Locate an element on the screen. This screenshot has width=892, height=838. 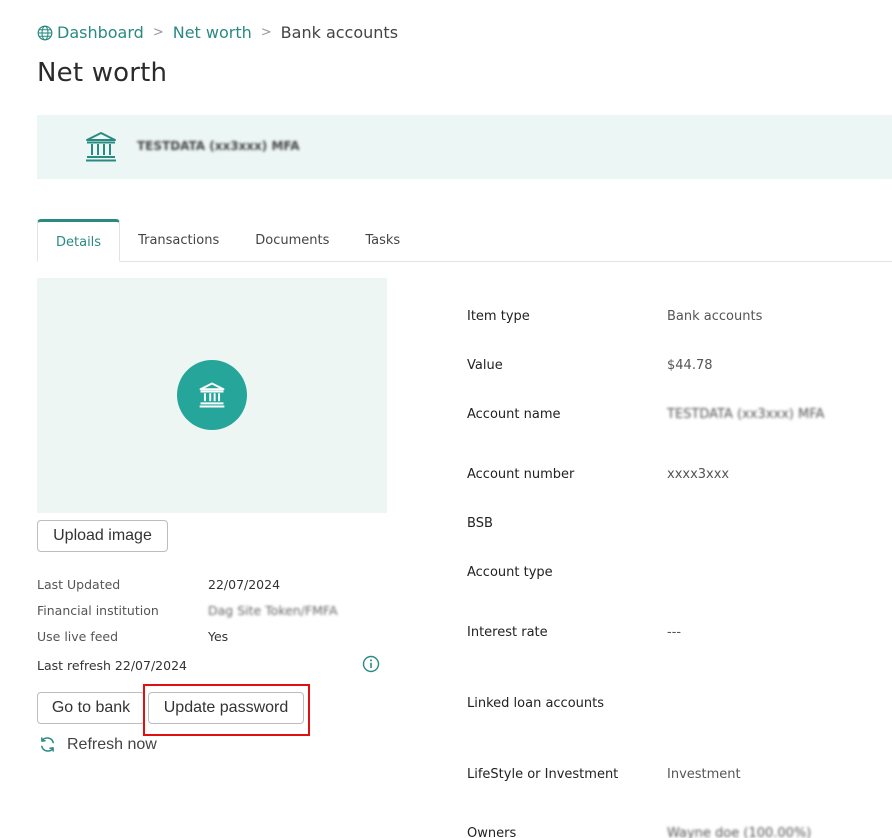
tab-details: Details is located at coordinates (79, 240).